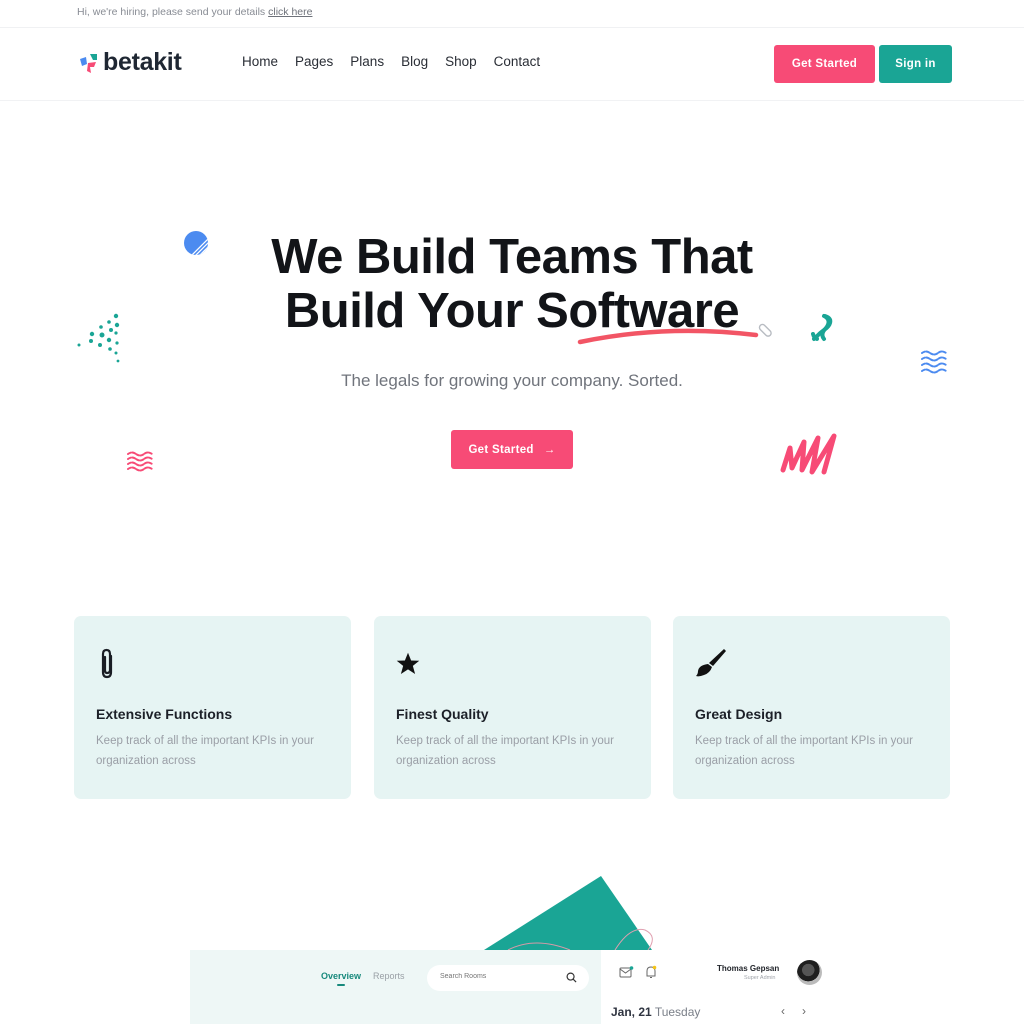 Image resolution: width=1024 pixels, height=1024 pixels. What do you see at coordinates (314, 61) in the screenshot?
I see `nav-pages: Pages` at bounding box center [314, 61].